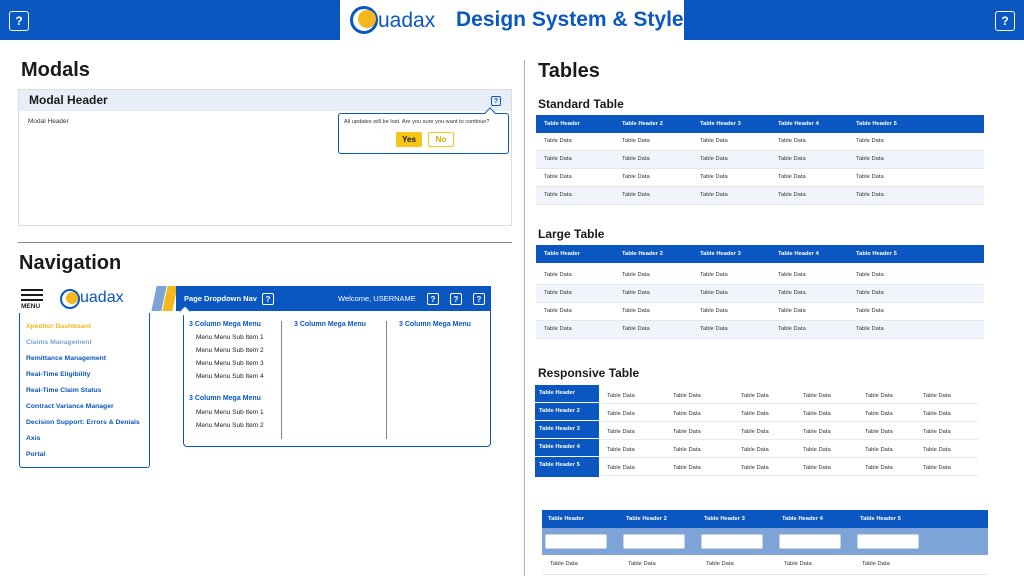 The image size is (1024, 576). What do you see at coordinates (230, 376) in the screenshot?
I see `mega-menu-item: Menu Menu Sub Item 4` at bounding box center [230, 376].